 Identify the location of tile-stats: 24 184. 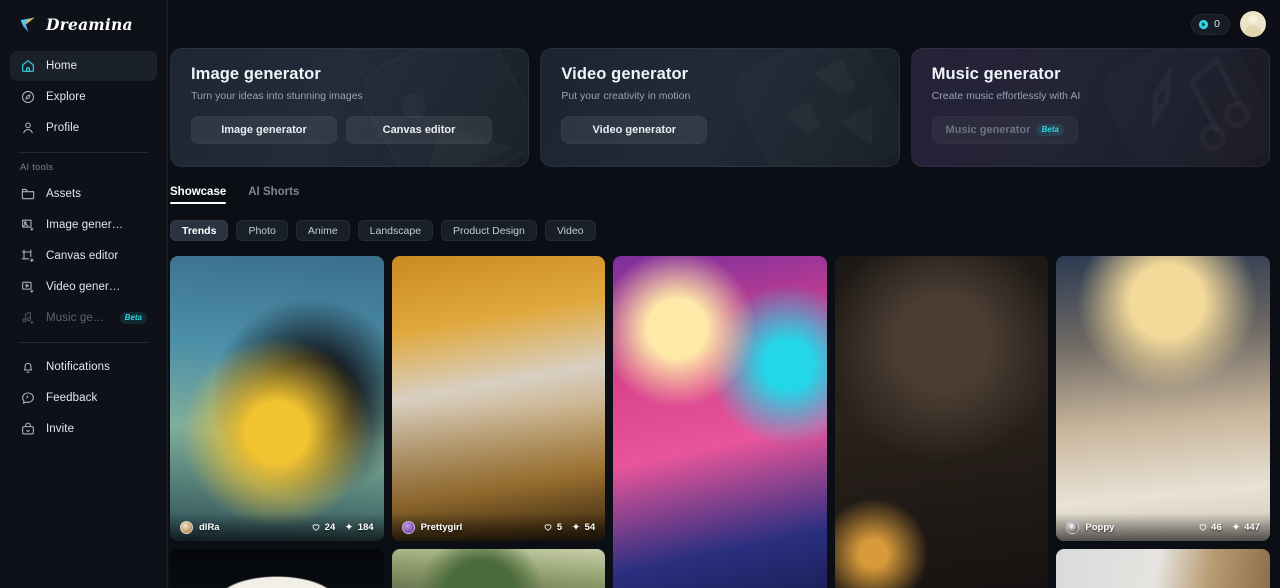
(342, 527).